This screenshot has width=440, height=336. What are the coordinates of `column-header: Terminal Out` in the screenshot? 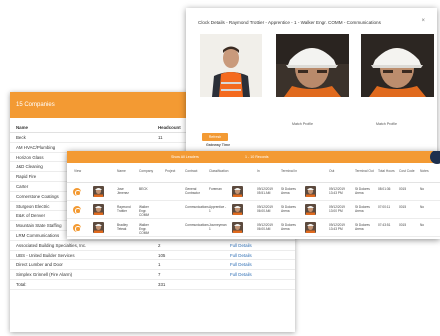 It's located at (364, 171).